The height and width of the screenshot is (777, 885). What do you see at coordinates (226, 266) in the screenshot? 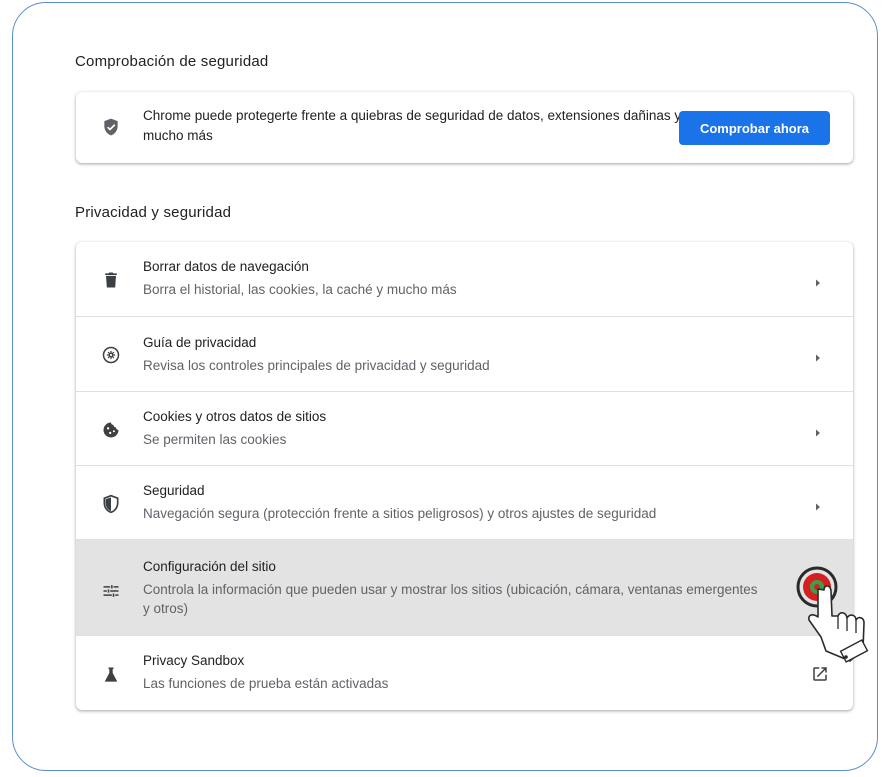
I see `row-label: Borrar datos de navegación` at bounding box center [226, 266].